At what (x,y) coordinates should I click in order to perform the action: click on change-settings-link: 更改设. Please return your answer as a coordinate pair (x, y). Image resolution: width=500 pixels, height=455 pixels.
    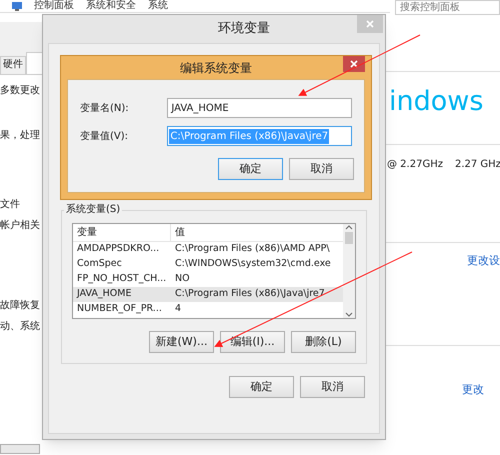
    Looking at the image, I should click on (483, 261).